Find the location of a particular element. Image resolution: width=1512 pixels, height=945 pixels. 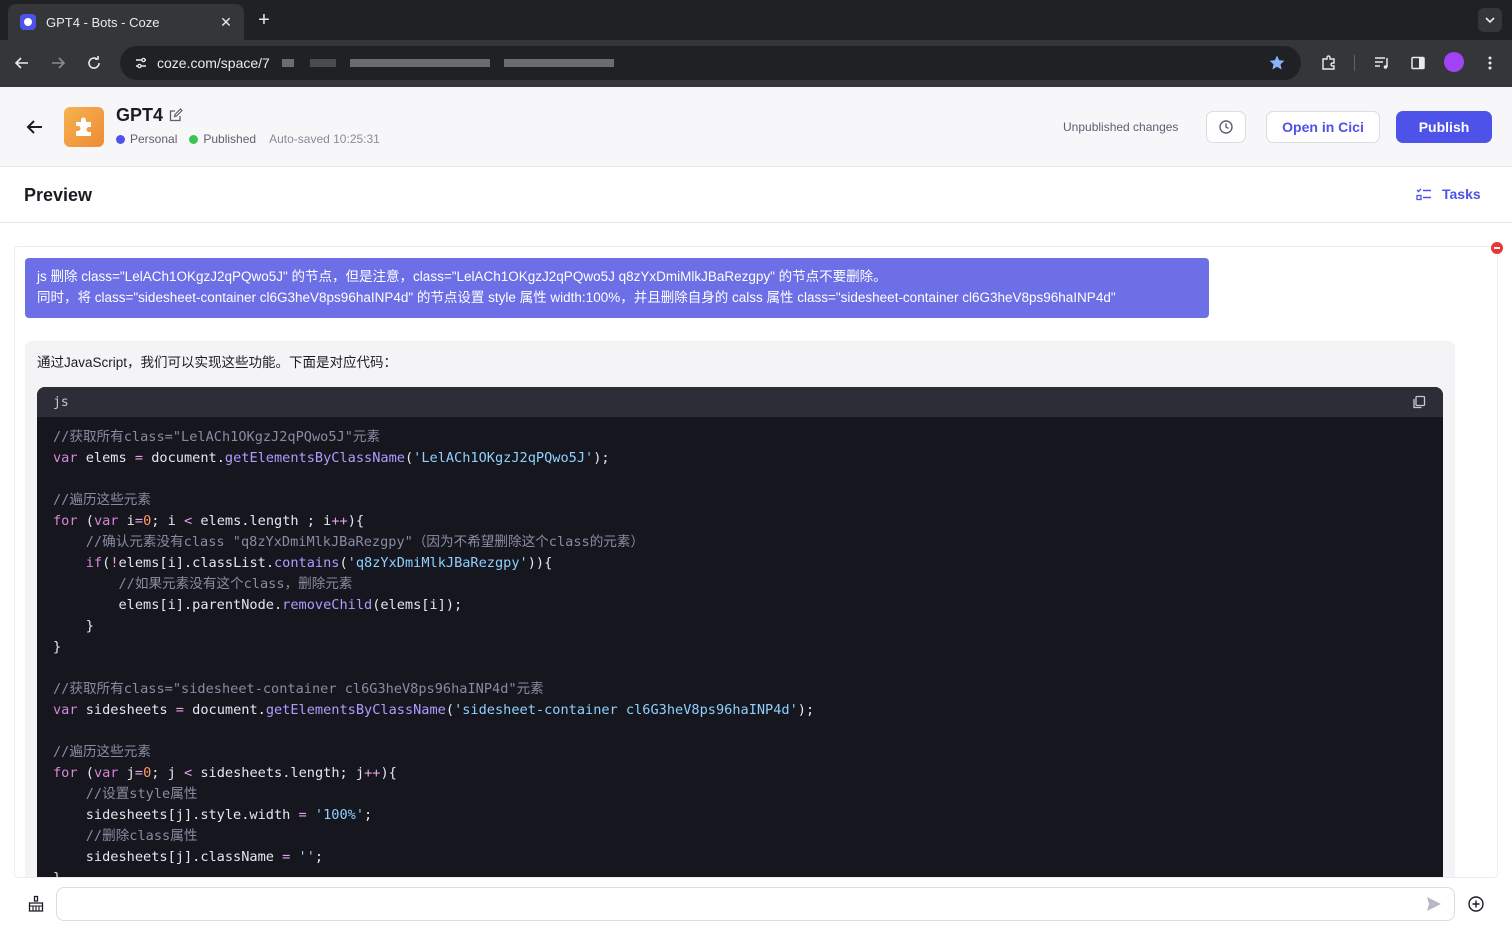

address-bar: coze.com/space/7 is located at coordinates (710, 63).